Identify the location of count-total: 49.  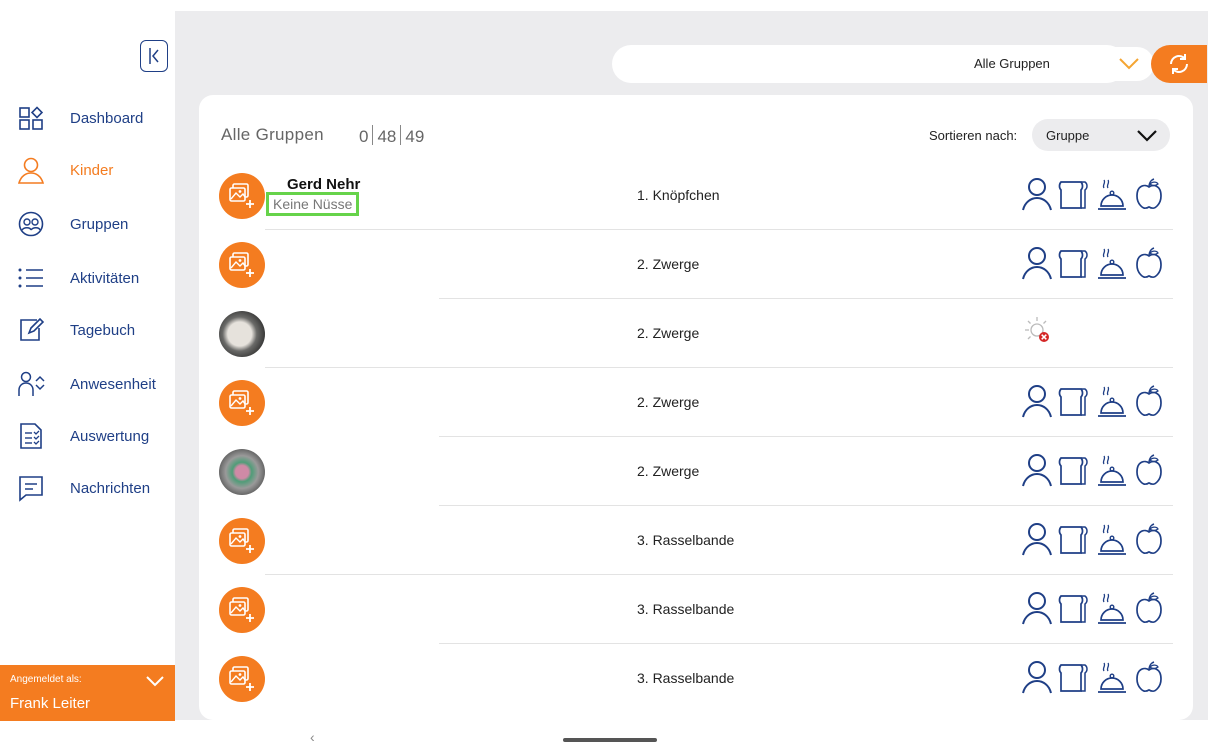
(415, 136).